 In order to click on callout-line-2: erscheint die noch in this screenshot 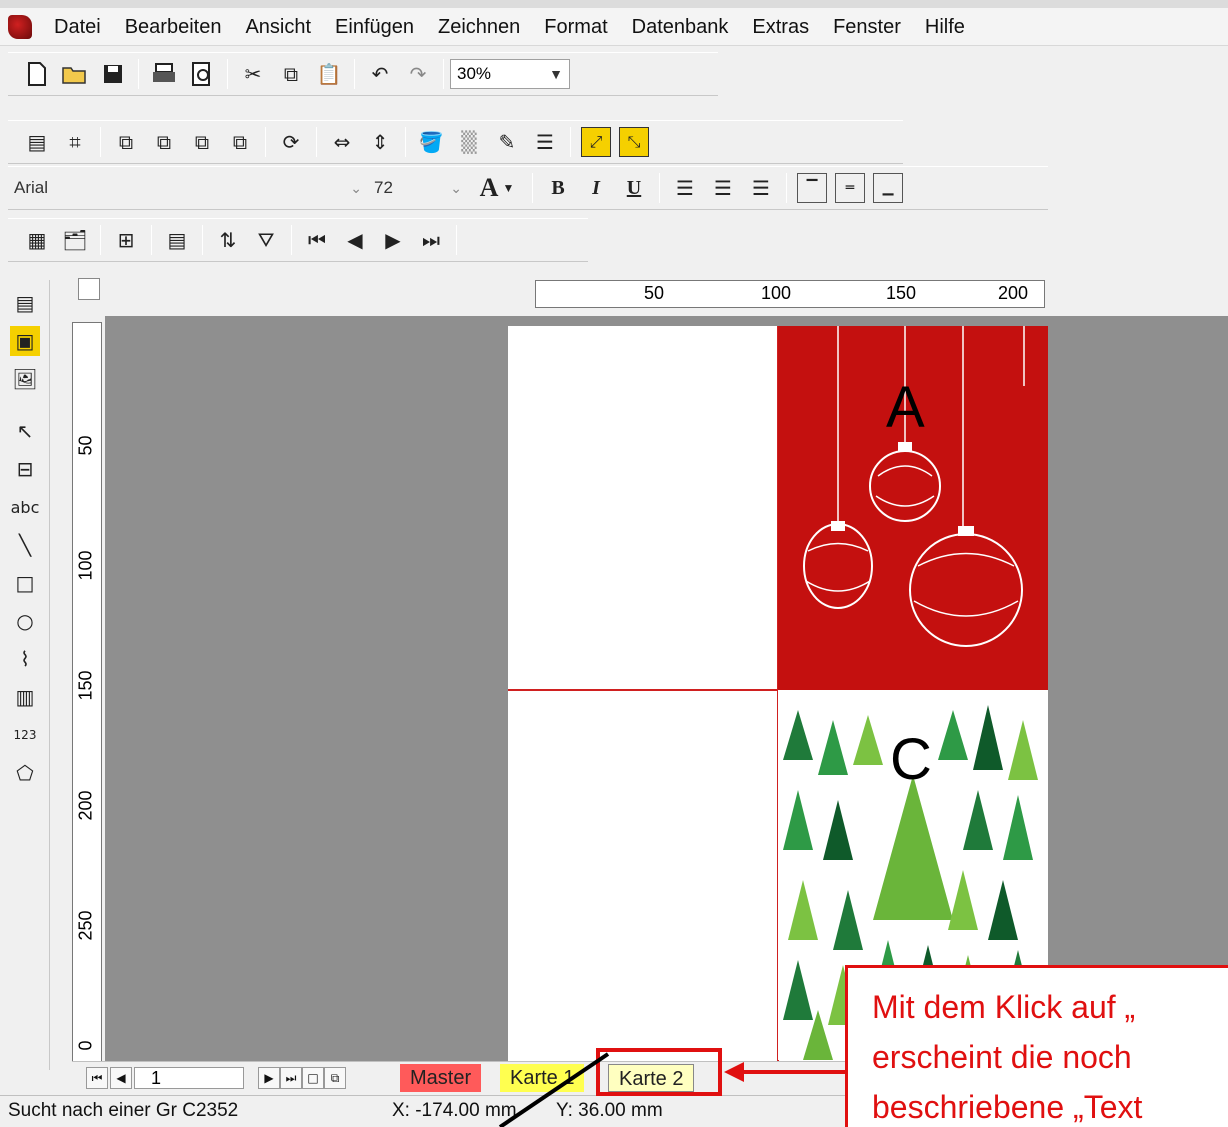, I will do `click(1002, 1057)`.